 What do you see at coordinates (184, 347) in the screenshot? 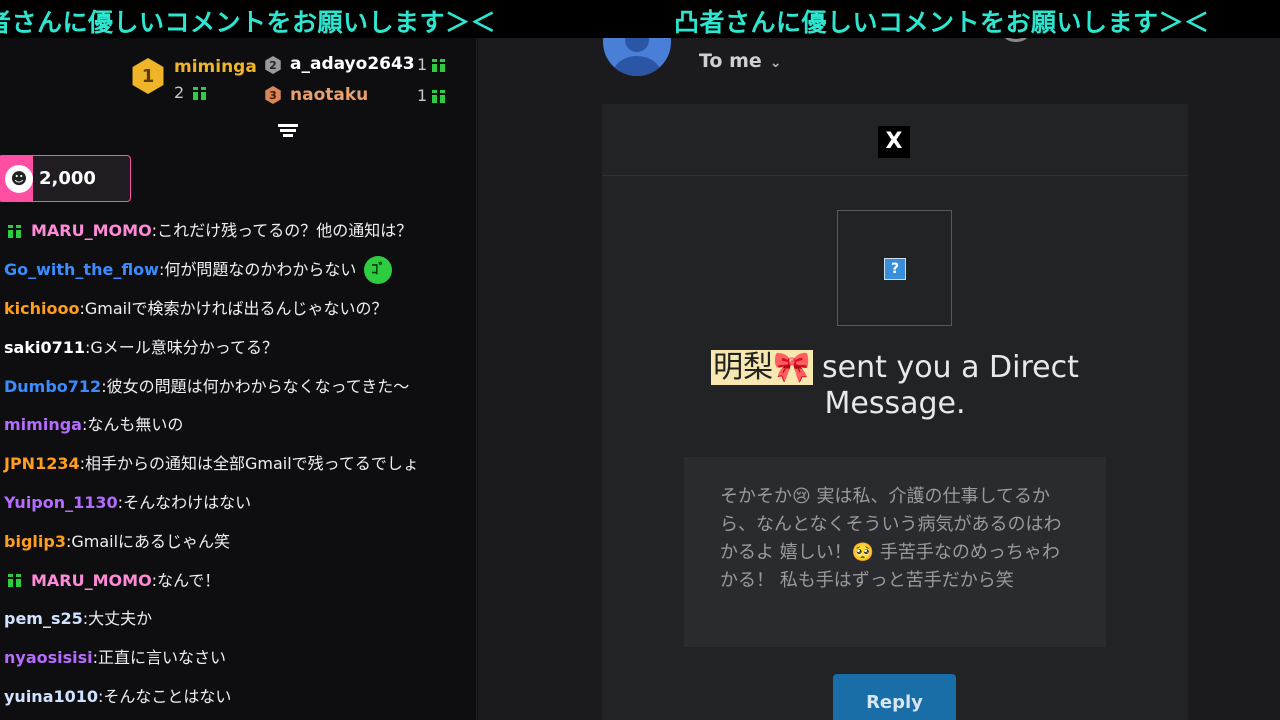
I see `chat-text: Gメール意味分かってる？` at bounding box center [184, 347].